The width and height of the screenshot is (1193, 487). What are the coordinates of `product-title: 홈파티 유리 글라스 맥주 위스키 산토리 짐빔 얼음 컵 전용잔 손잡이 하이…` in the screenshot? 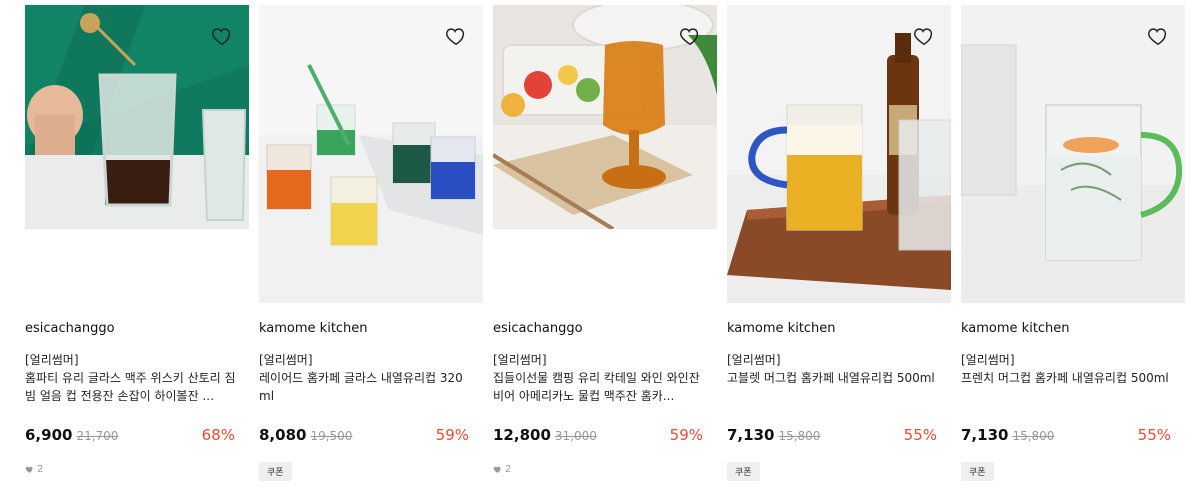 It's located at (131, 387).